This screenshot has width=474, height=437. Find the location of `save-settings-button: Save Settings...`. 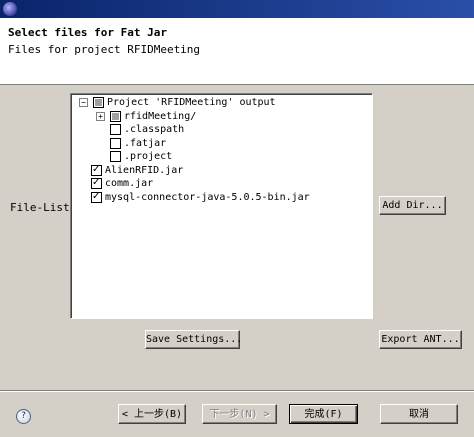

save-settings-button: Save Settings... is located at coordinates (193, 339).